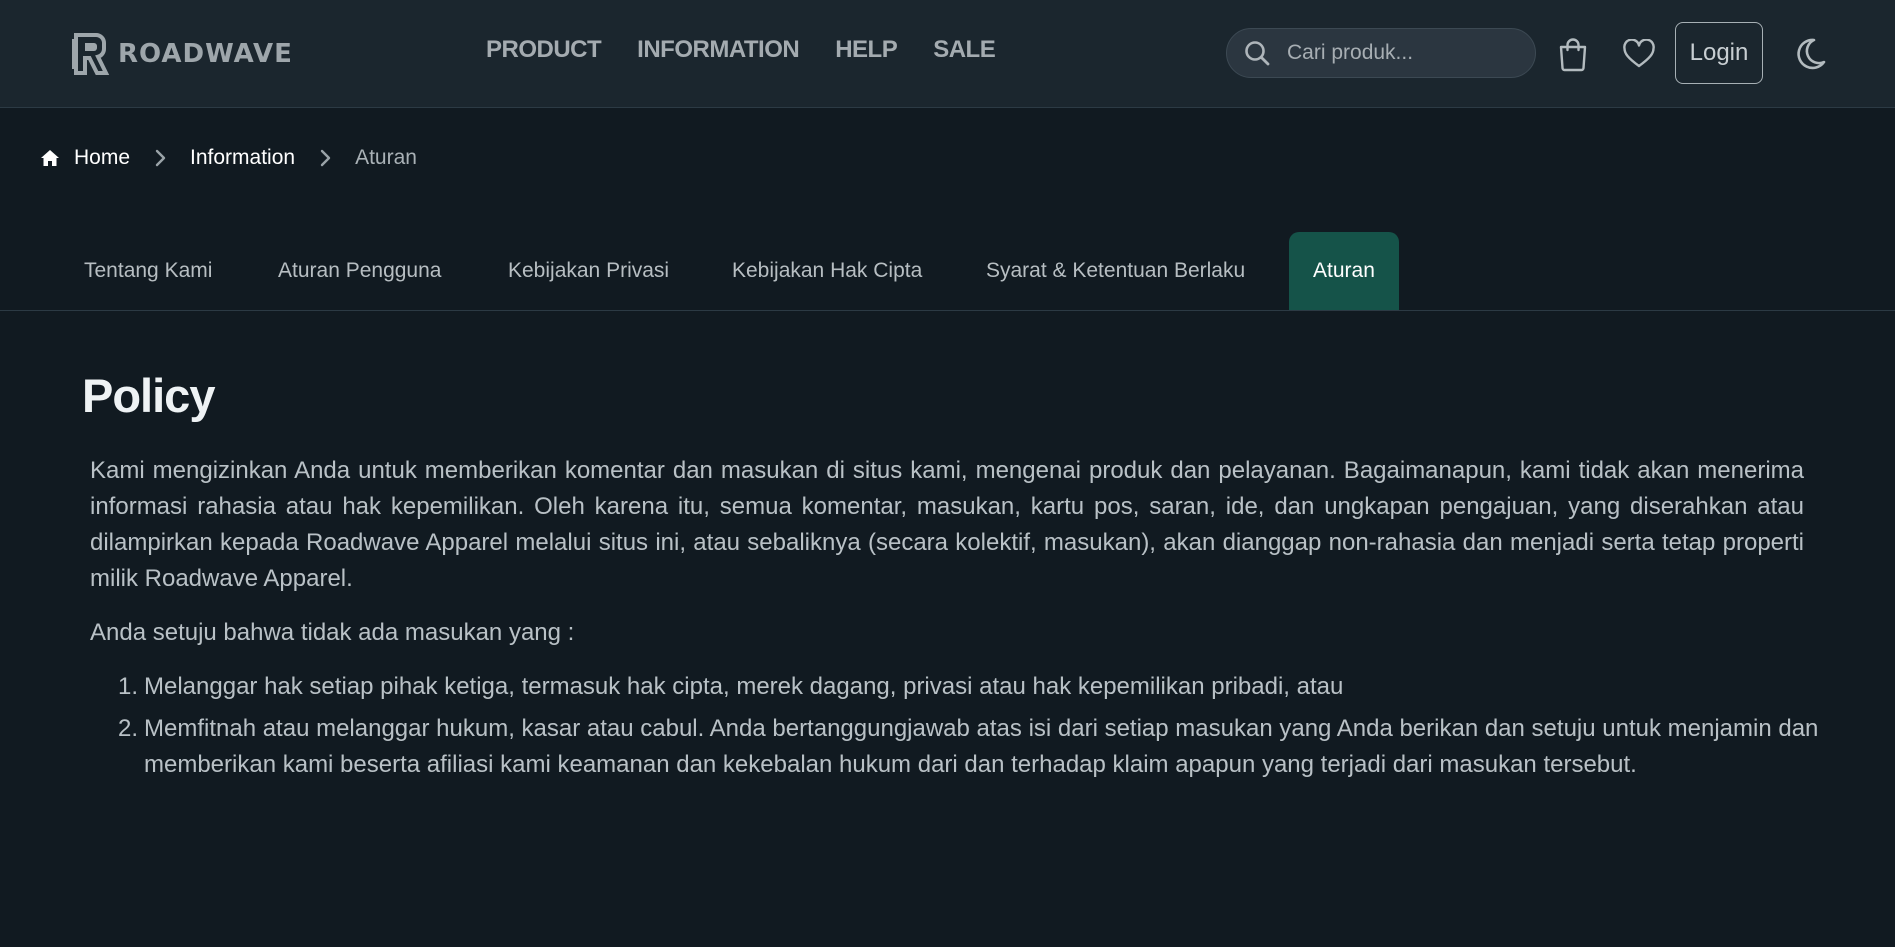 This screenshot has width=1895, height=947. Describe the element at coordinates (128, 728) in the screenshot. I see `list-number: 2.` at that location.